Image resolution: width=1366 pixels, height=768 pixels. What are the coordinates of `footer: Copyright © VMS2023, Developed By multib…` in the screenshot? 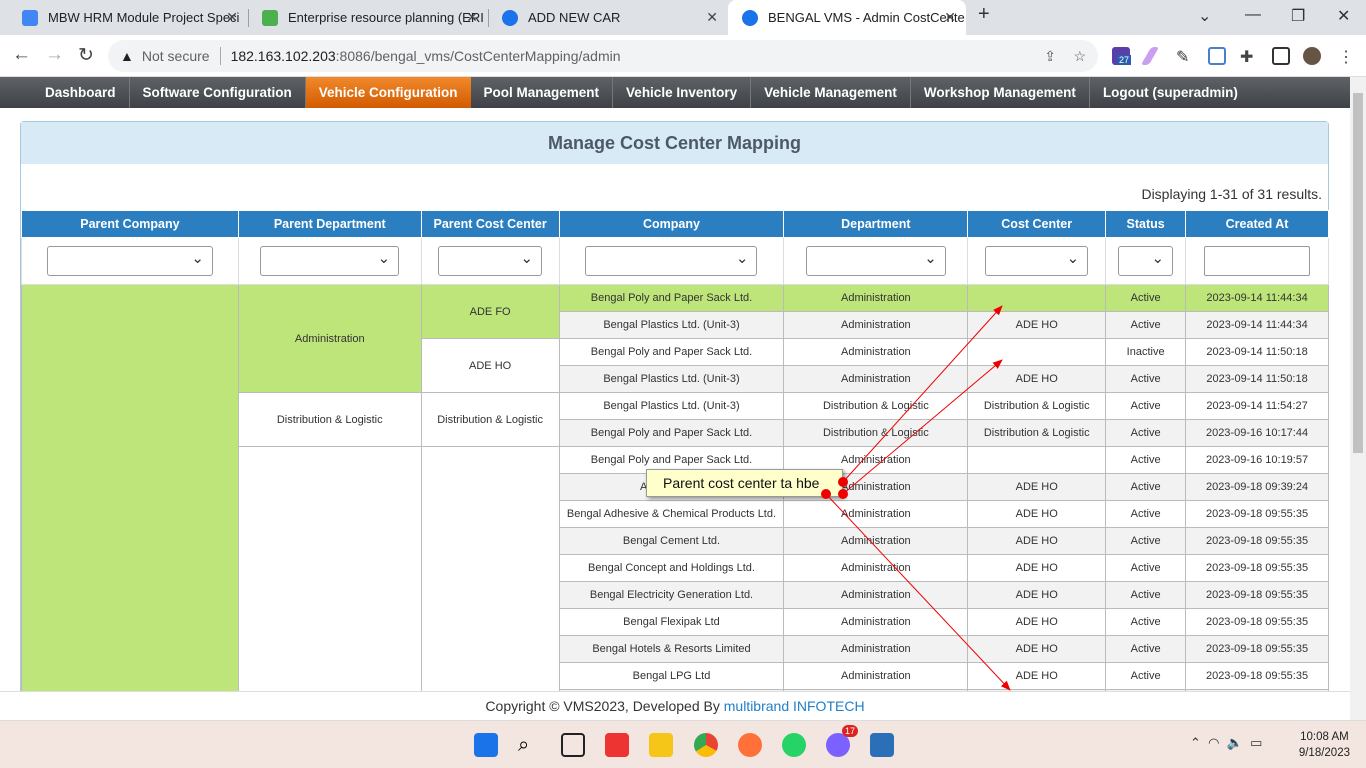 It's located at (675, 705).